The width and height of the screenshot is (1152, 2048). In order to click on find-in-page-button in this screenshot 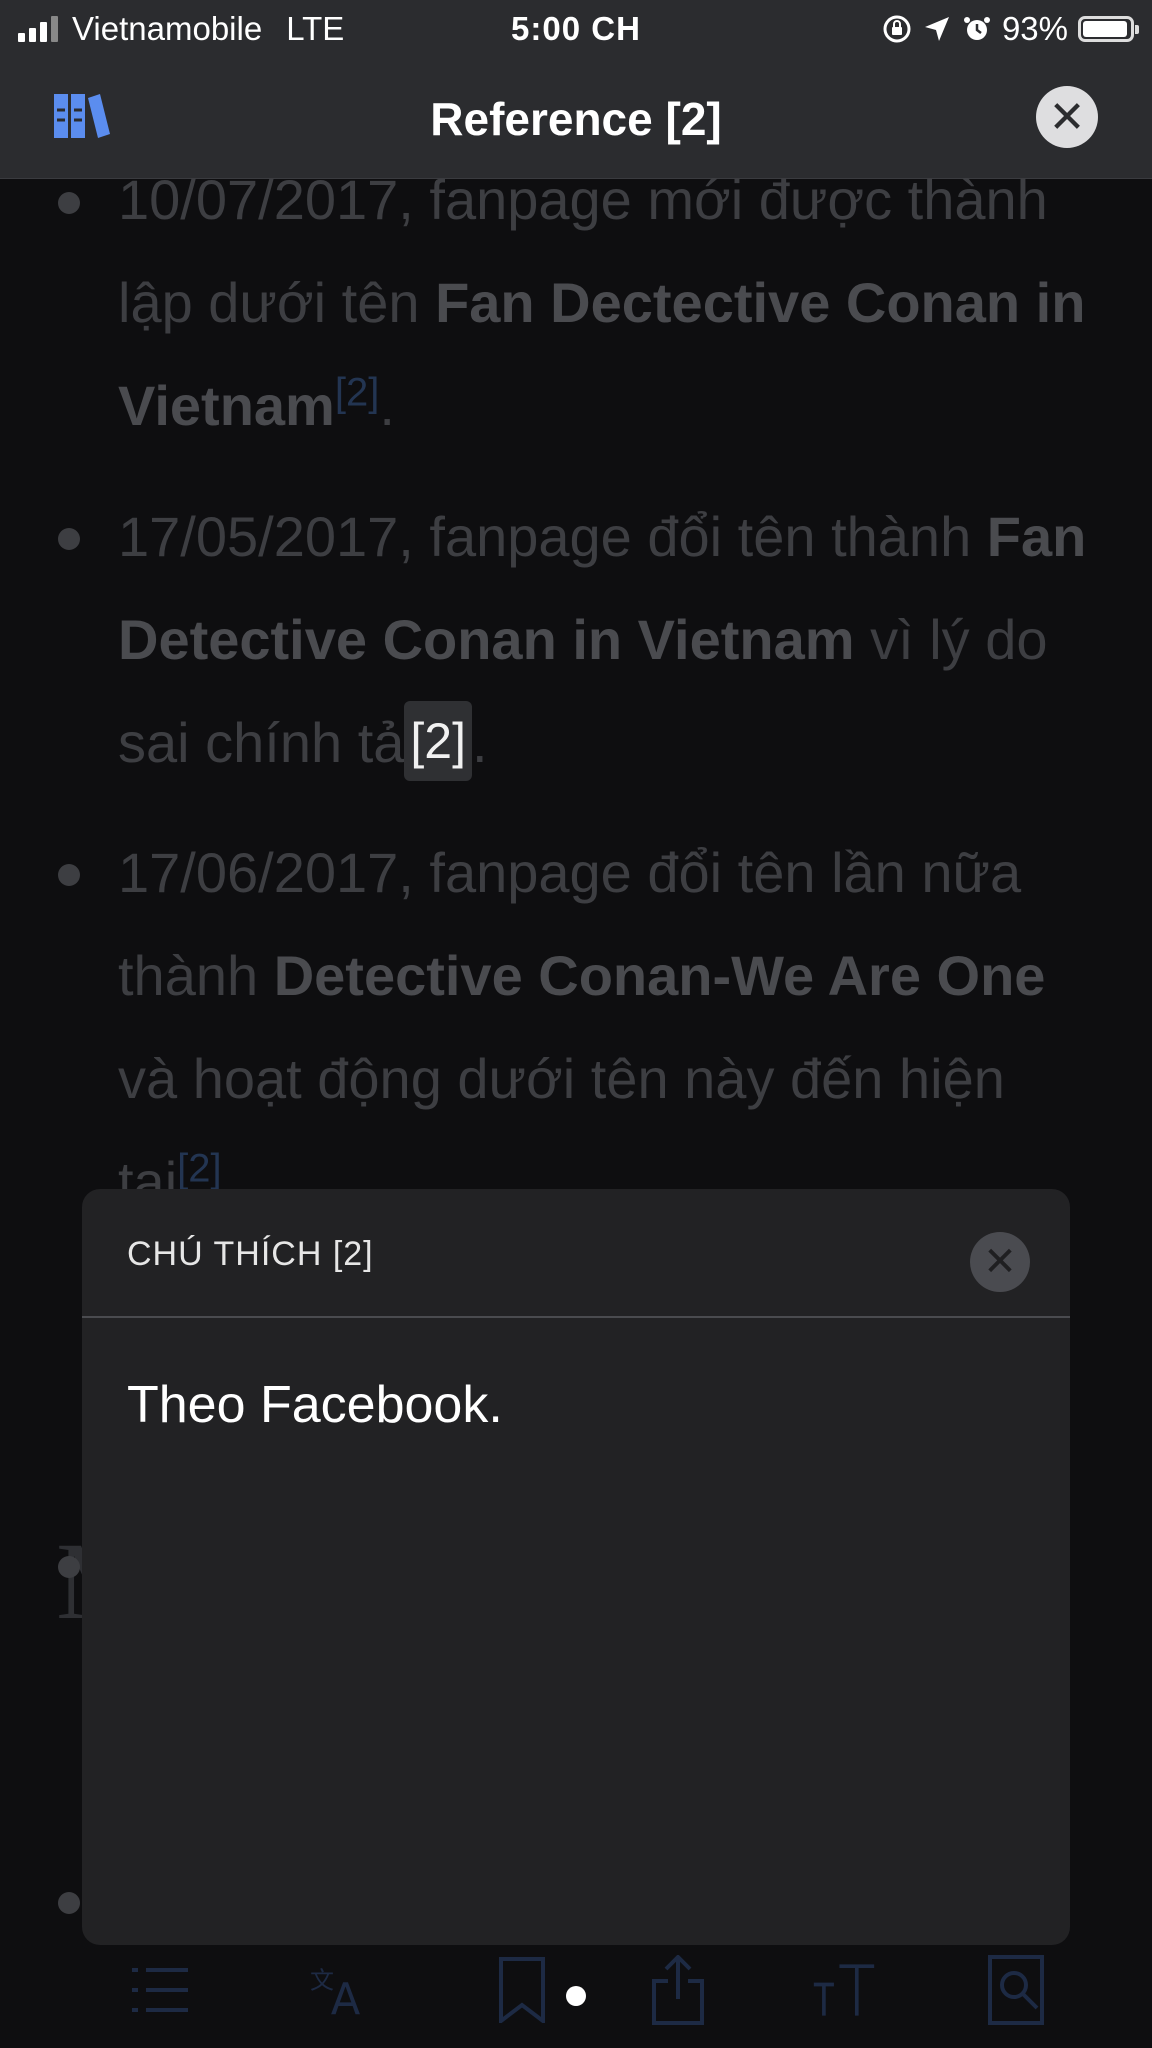, I will do `click(1016, 1990)`.